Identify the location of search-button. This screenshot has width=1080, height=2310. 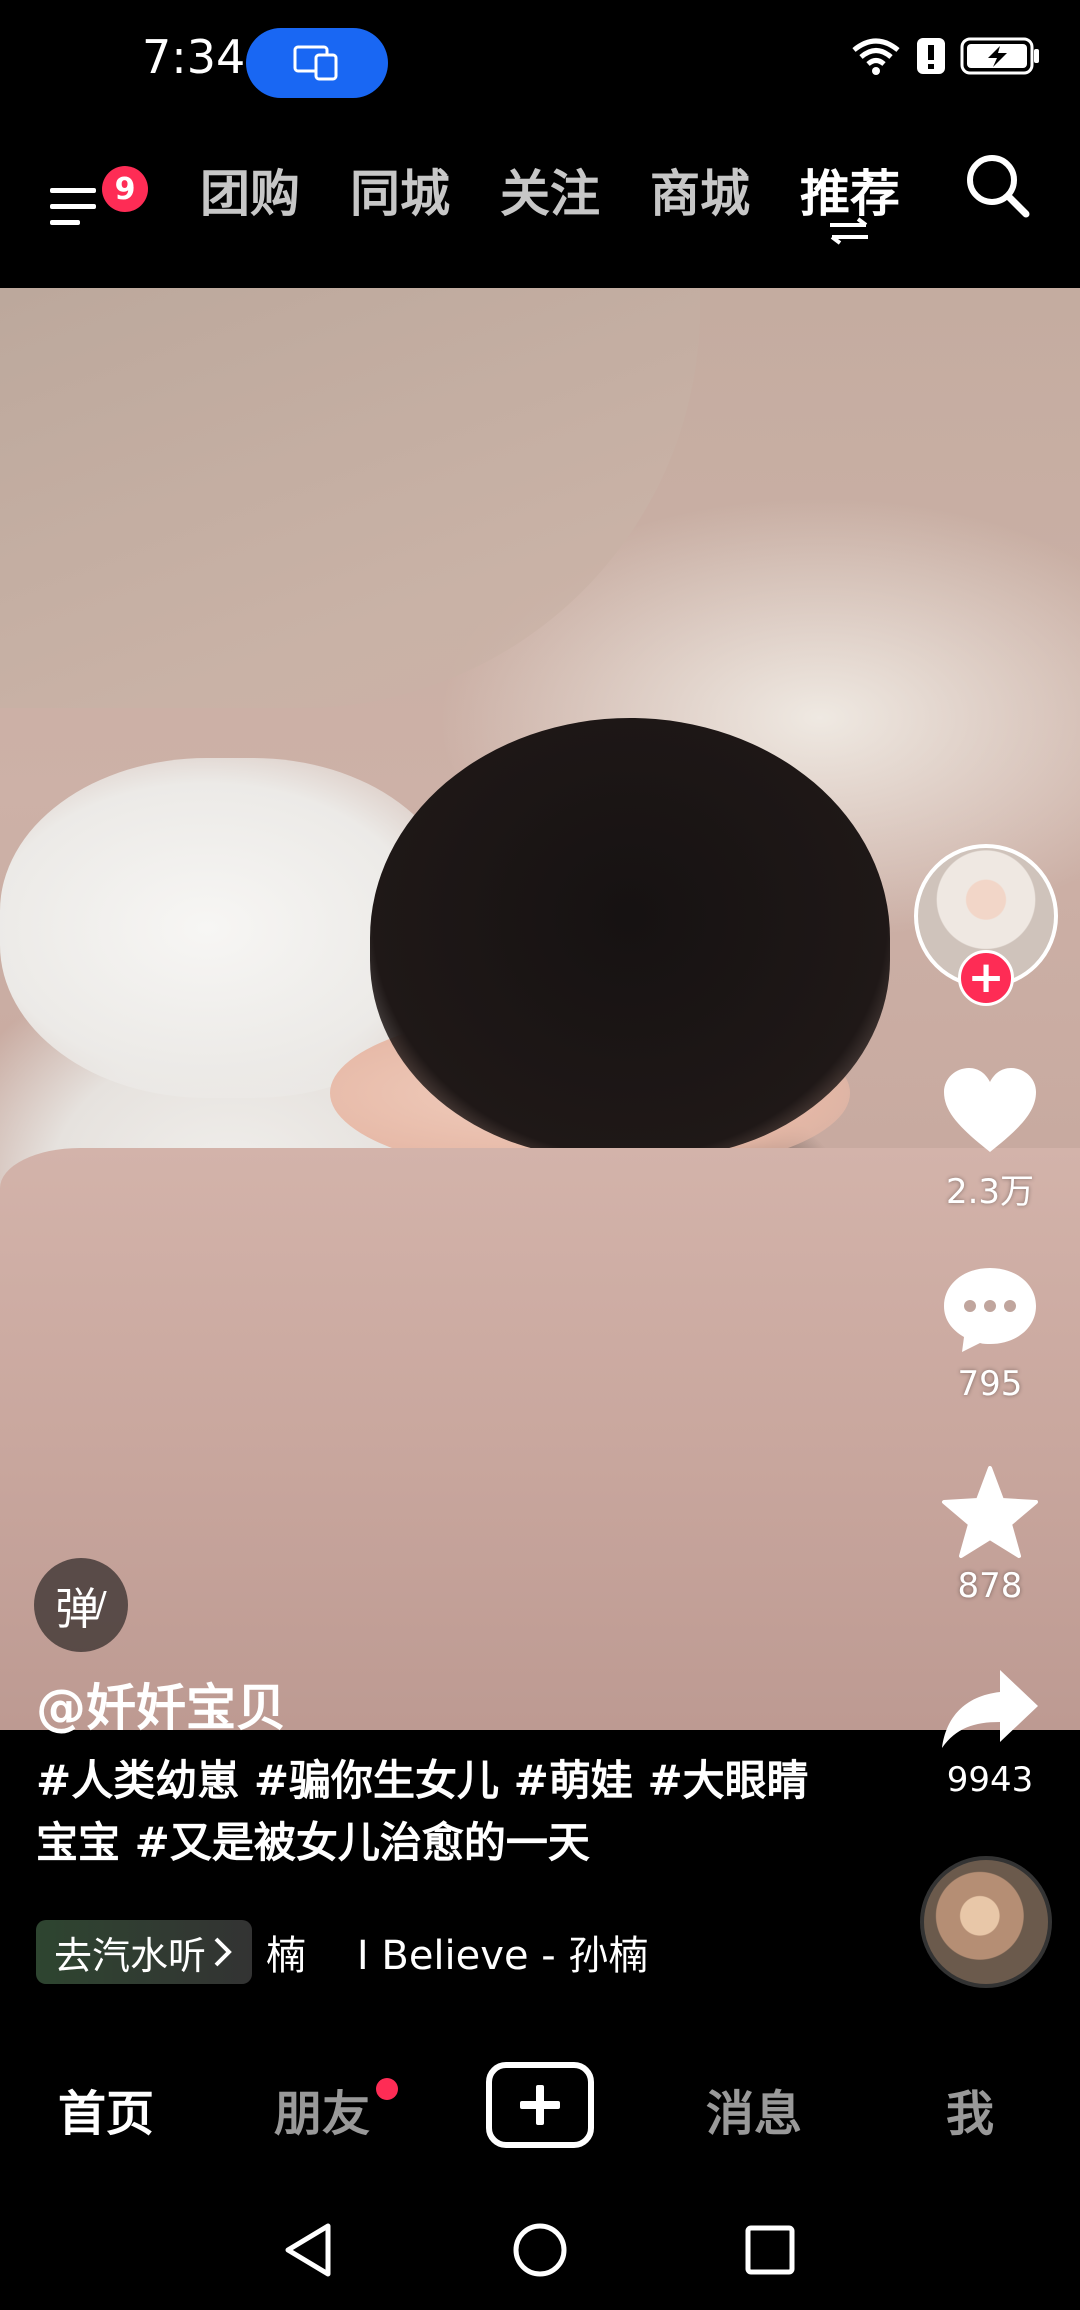
(998, 186).